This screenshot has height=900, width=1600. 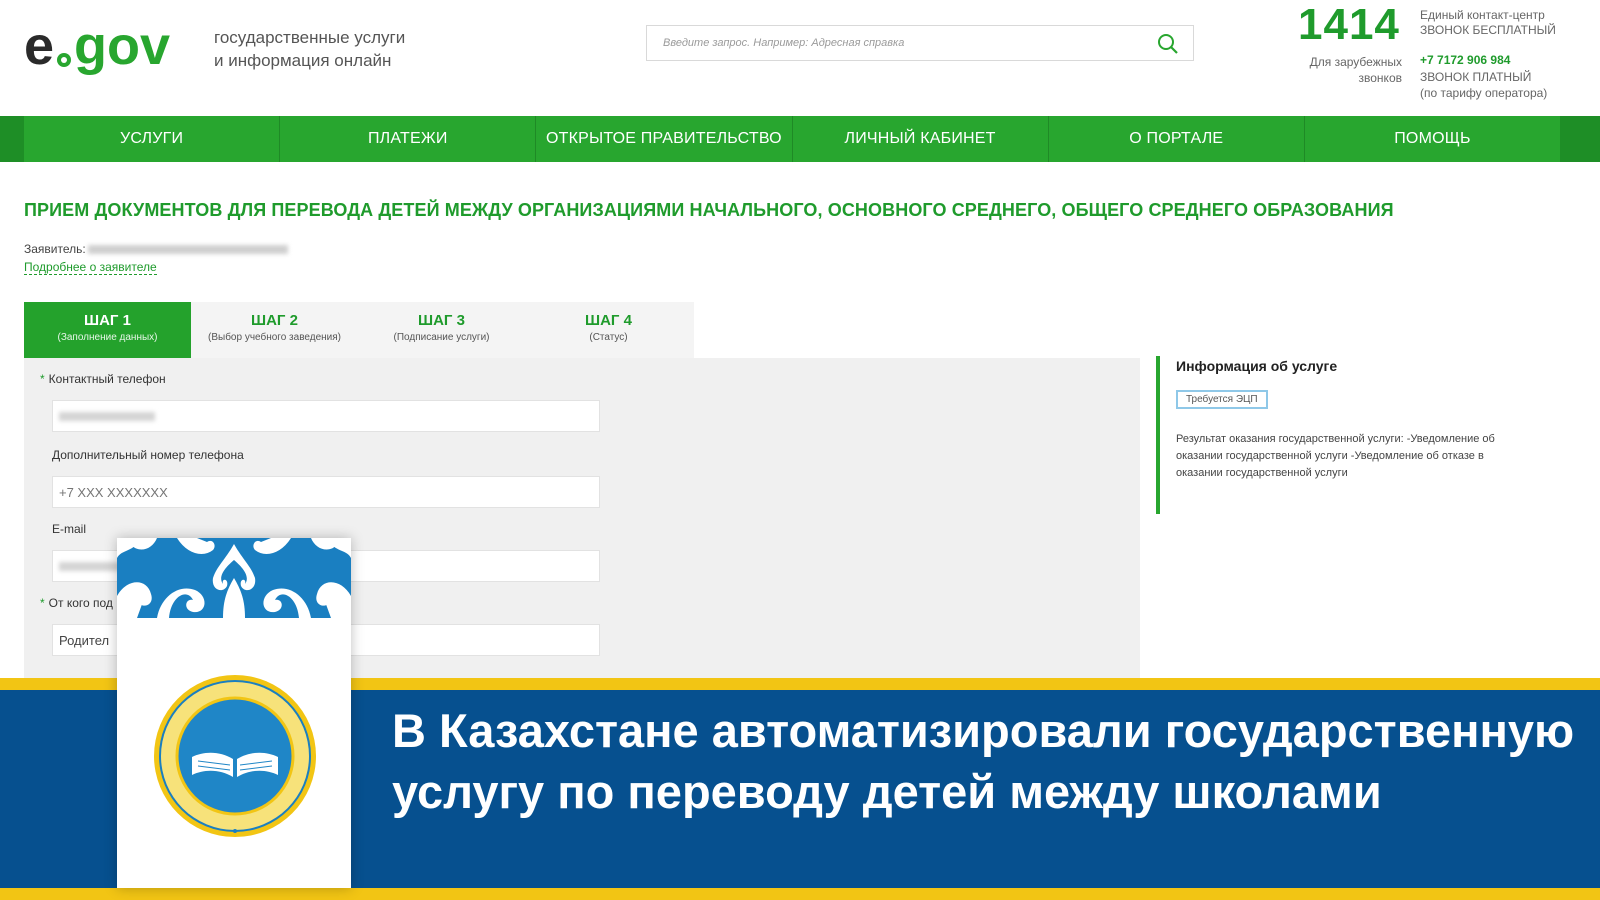 I want to click on extra-phone-field, so click(x=326, y=492).